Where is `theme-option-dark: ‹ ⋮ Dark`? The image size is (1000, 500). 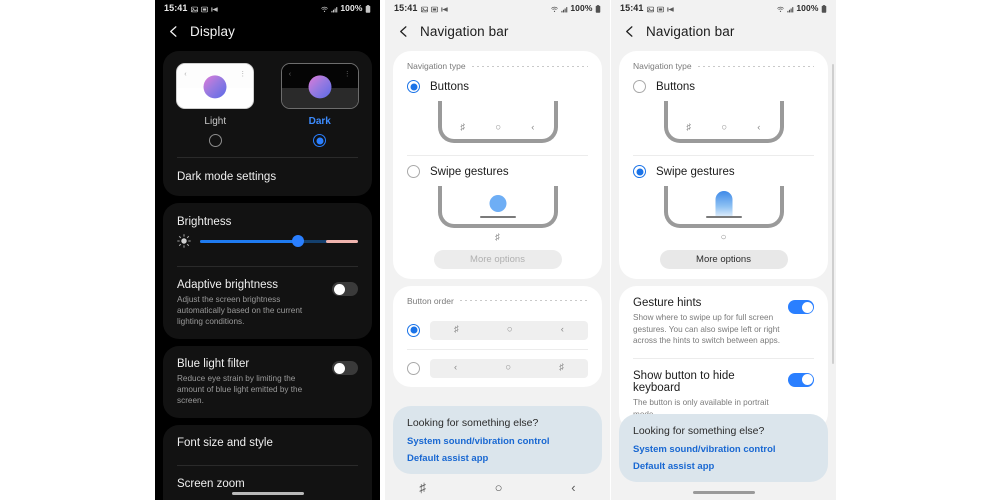 theme-option-dark: ‹ ⋮ Dark is located at coordinates (320, 105).